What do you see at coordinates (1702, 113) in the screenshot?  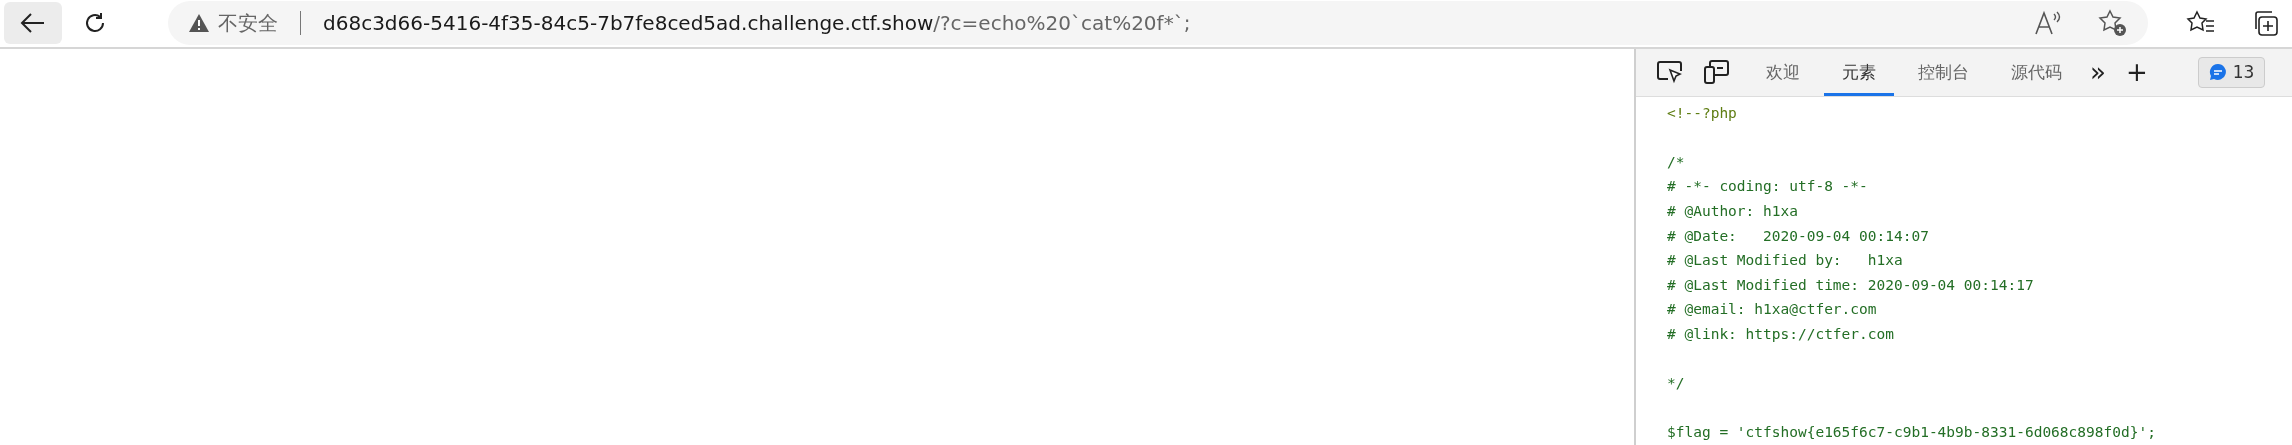 I see `code-line: <!--?php` at bounding box center [1702, 113].